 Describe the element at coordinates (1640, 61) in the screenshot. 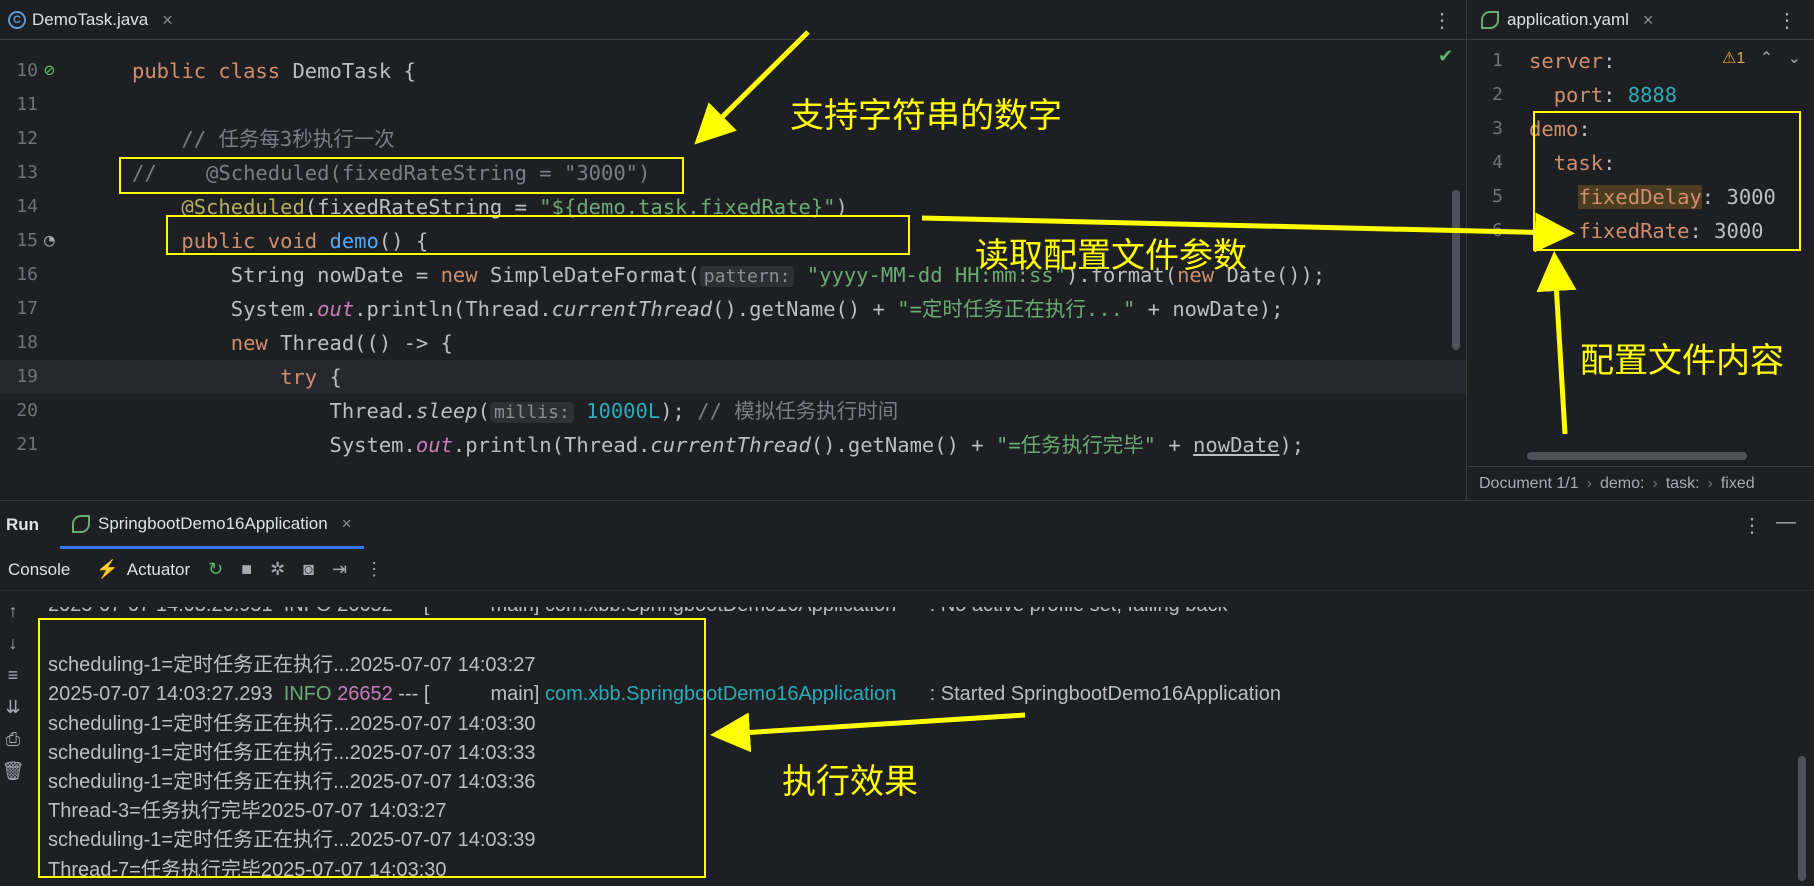

I see `yaml-line: 1 server:` at that location.